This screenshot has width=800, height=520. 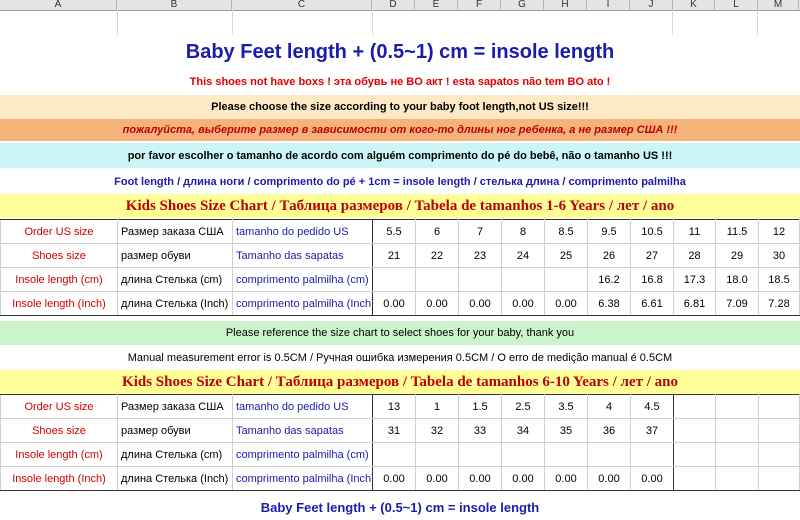 What do you see at coordinates (694, 303) in the screenshot?
I see `size-cell: 6.81` at bounding box center [694, 303].